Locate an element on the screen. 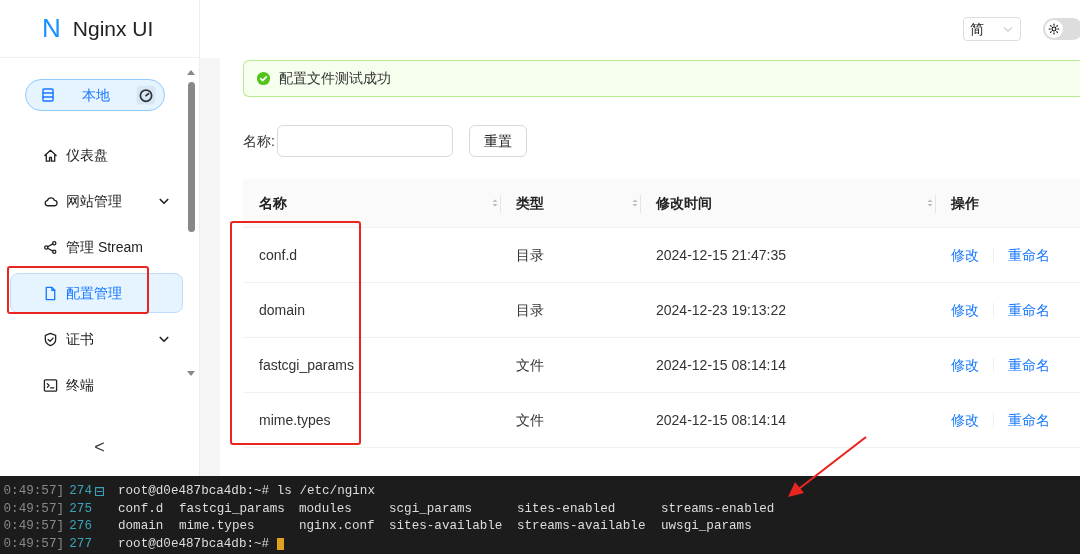 The height and width of the screenshot is (554, 1080). terminal-text: streams-available is located at coordinates (582, 527).